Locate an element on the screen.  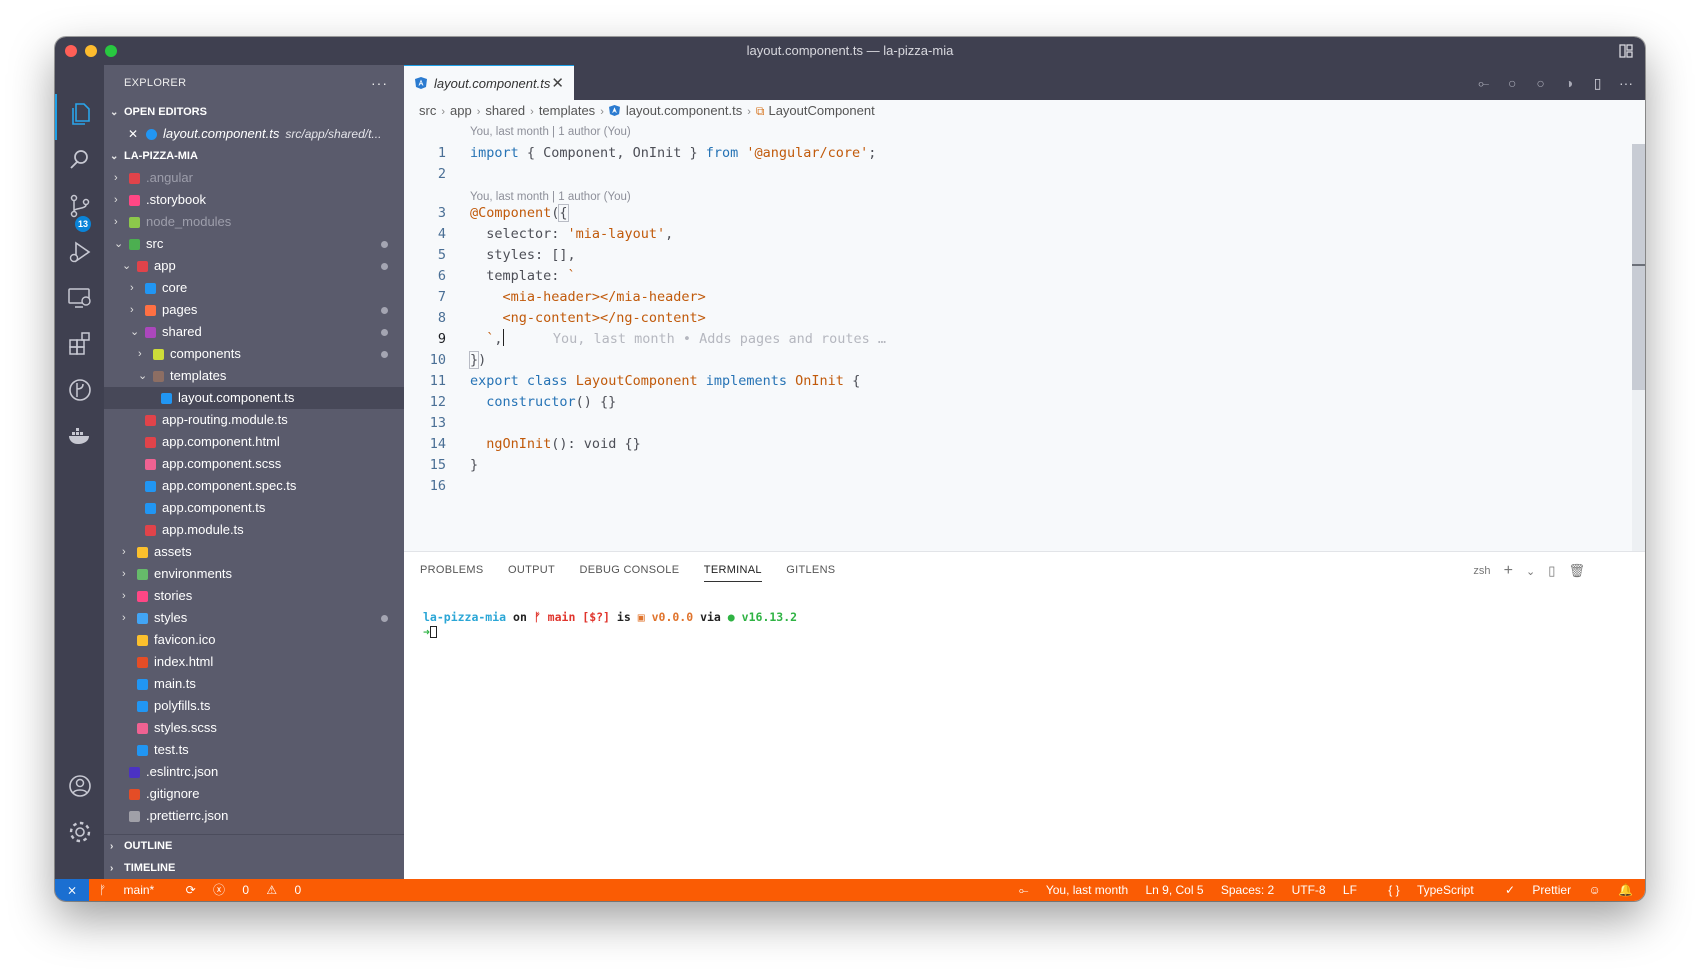
tree-item-label: src is located at coordinates (155, 243).